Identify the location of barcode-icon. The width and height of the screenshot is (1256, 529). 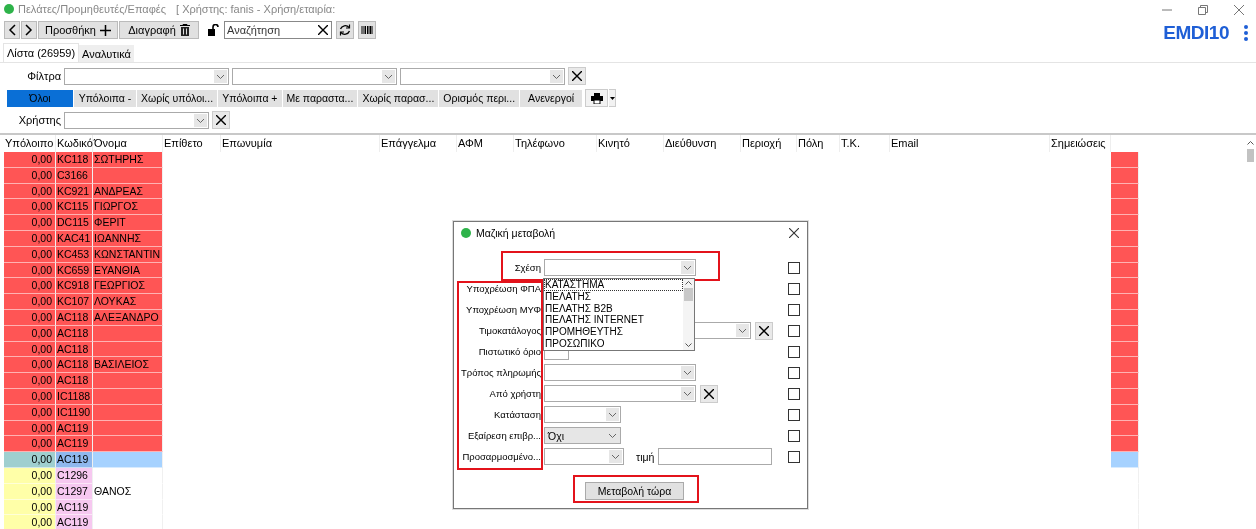
(367, 30).